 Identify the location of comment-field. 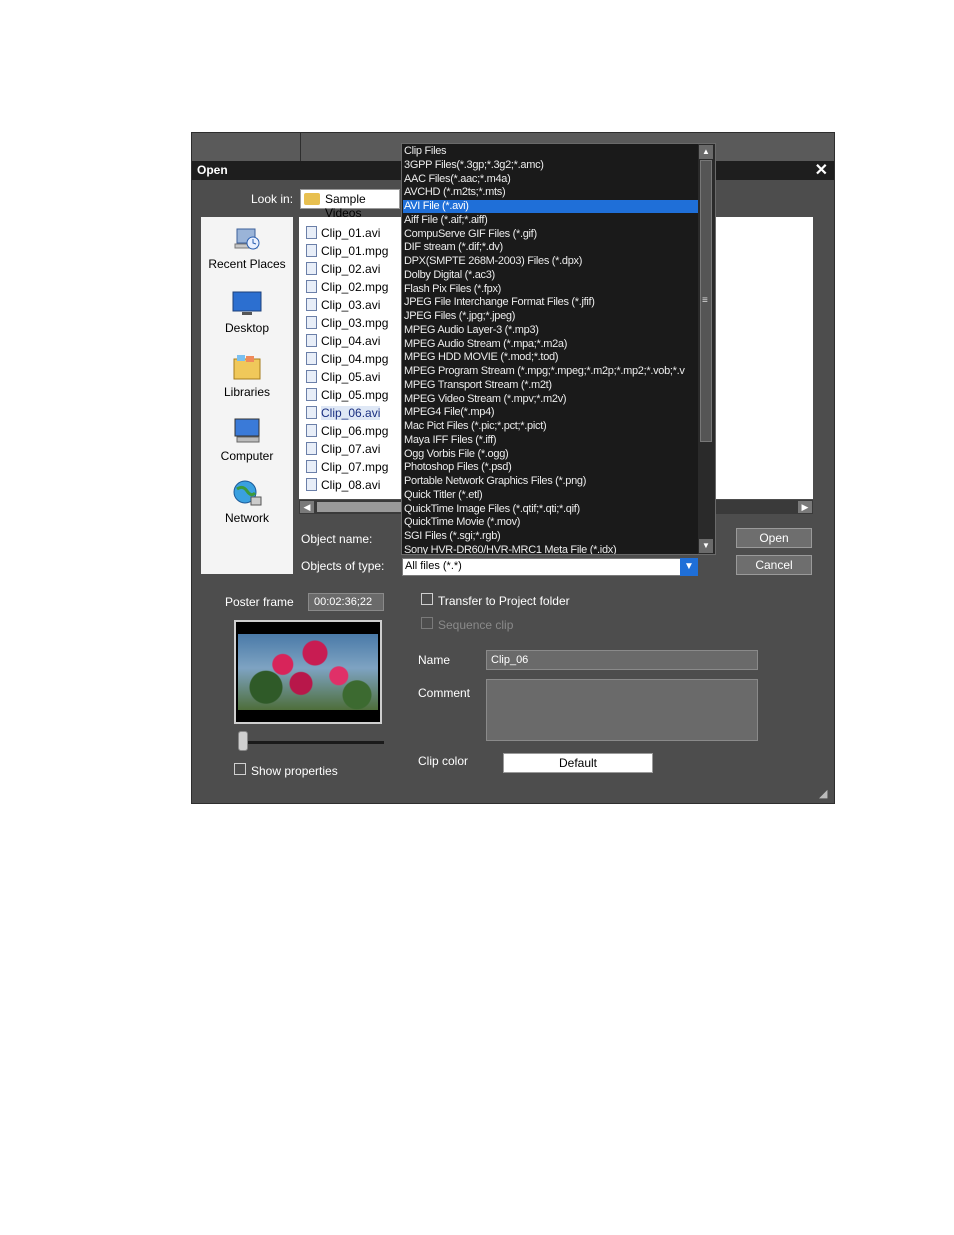
(622, 710).